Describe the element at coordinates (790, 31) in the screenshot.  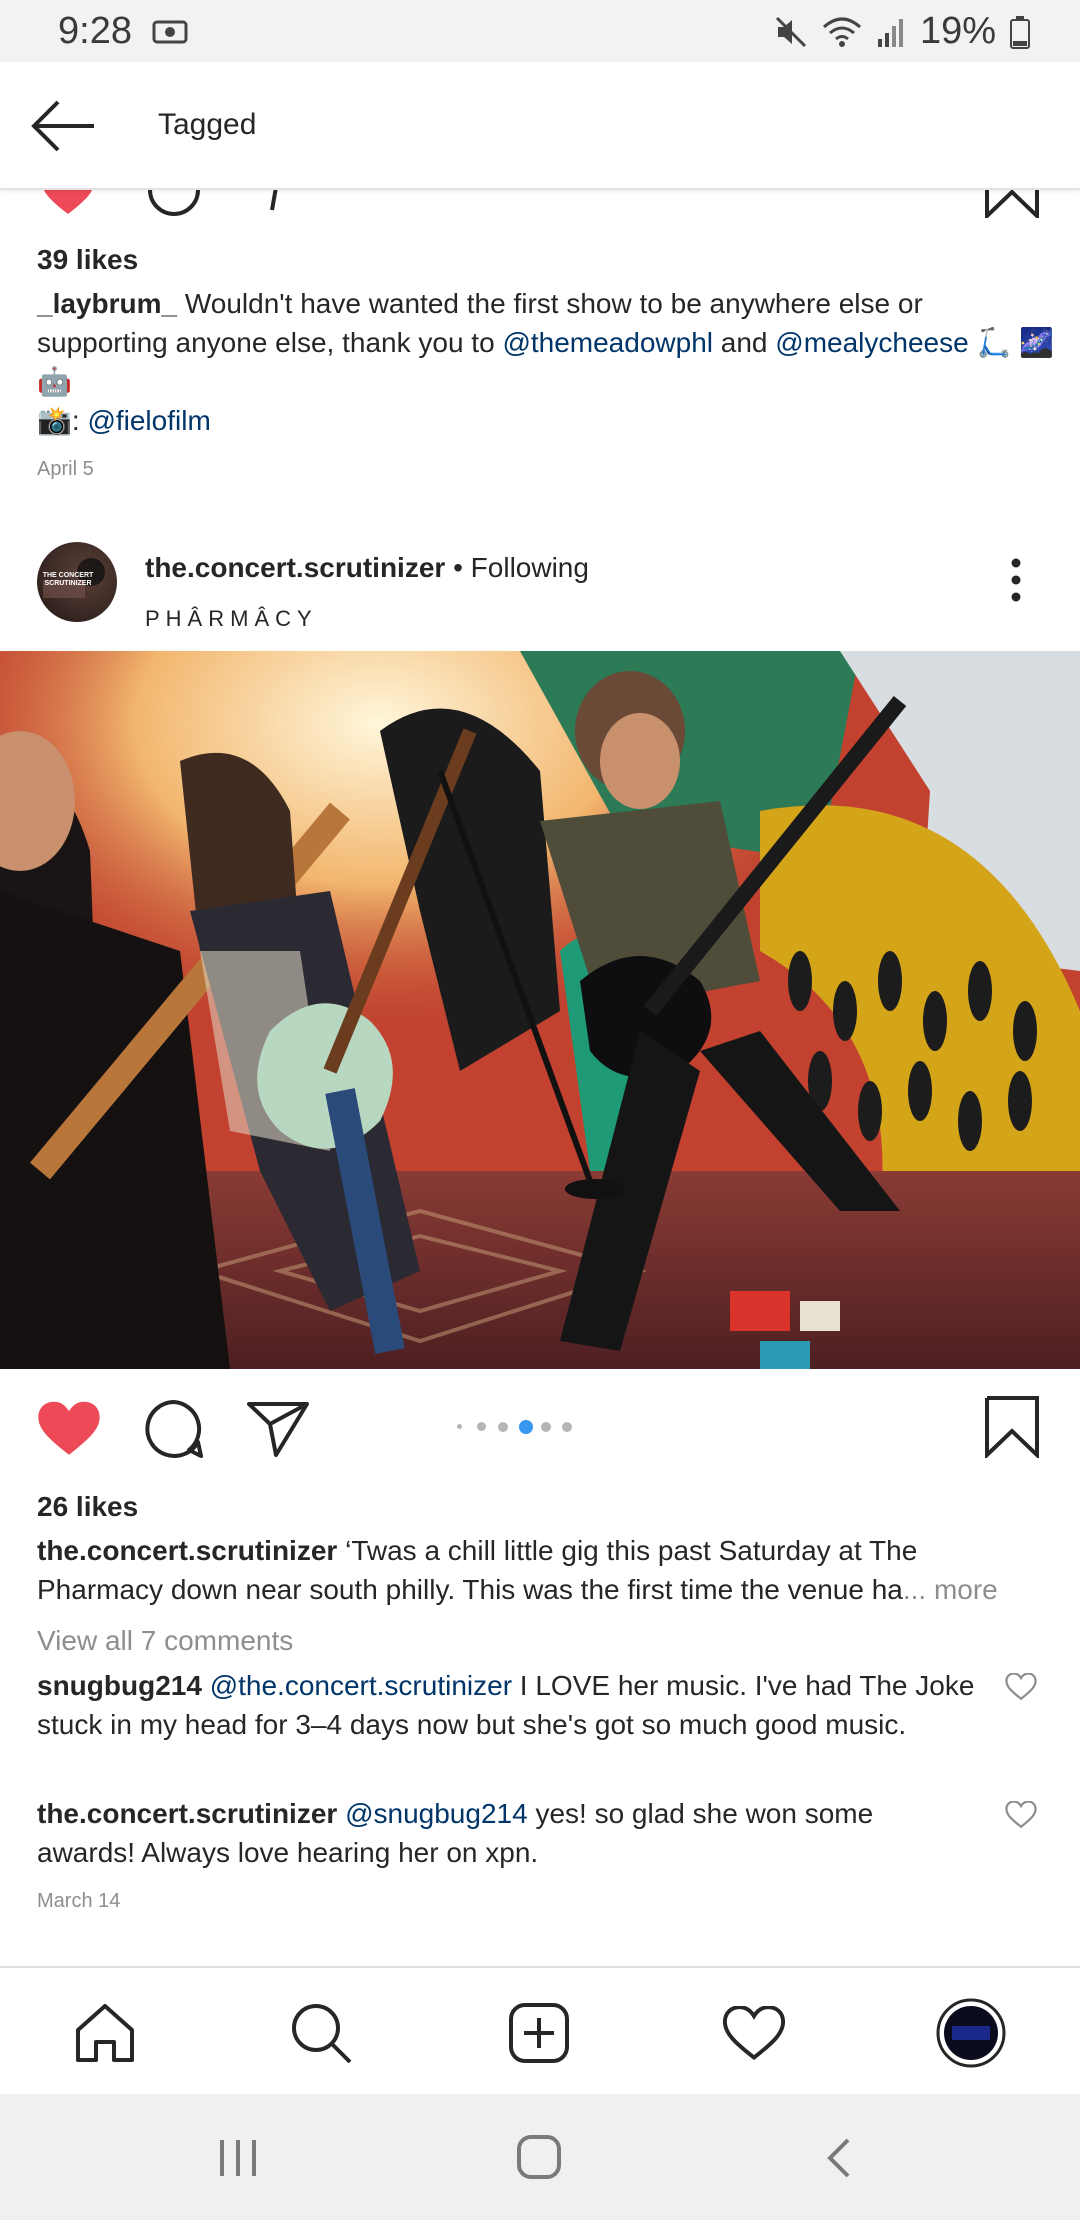
I see `mute-icon` at that location.